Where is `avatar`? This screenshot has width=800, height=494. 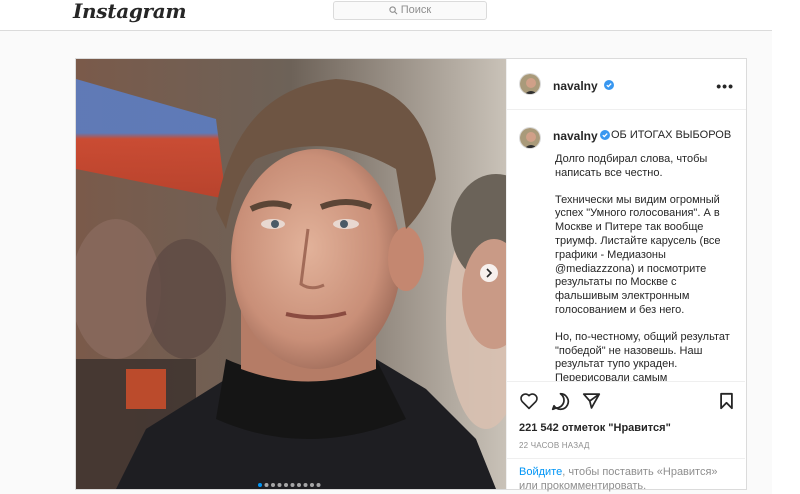 avatar is located at coordinates (530, 84).